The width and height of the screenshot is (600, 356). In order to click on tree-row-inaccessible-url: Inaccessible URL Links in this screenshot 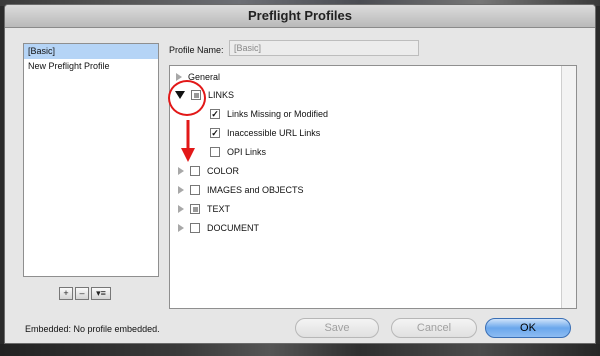, I will do `click(265, 133)`.